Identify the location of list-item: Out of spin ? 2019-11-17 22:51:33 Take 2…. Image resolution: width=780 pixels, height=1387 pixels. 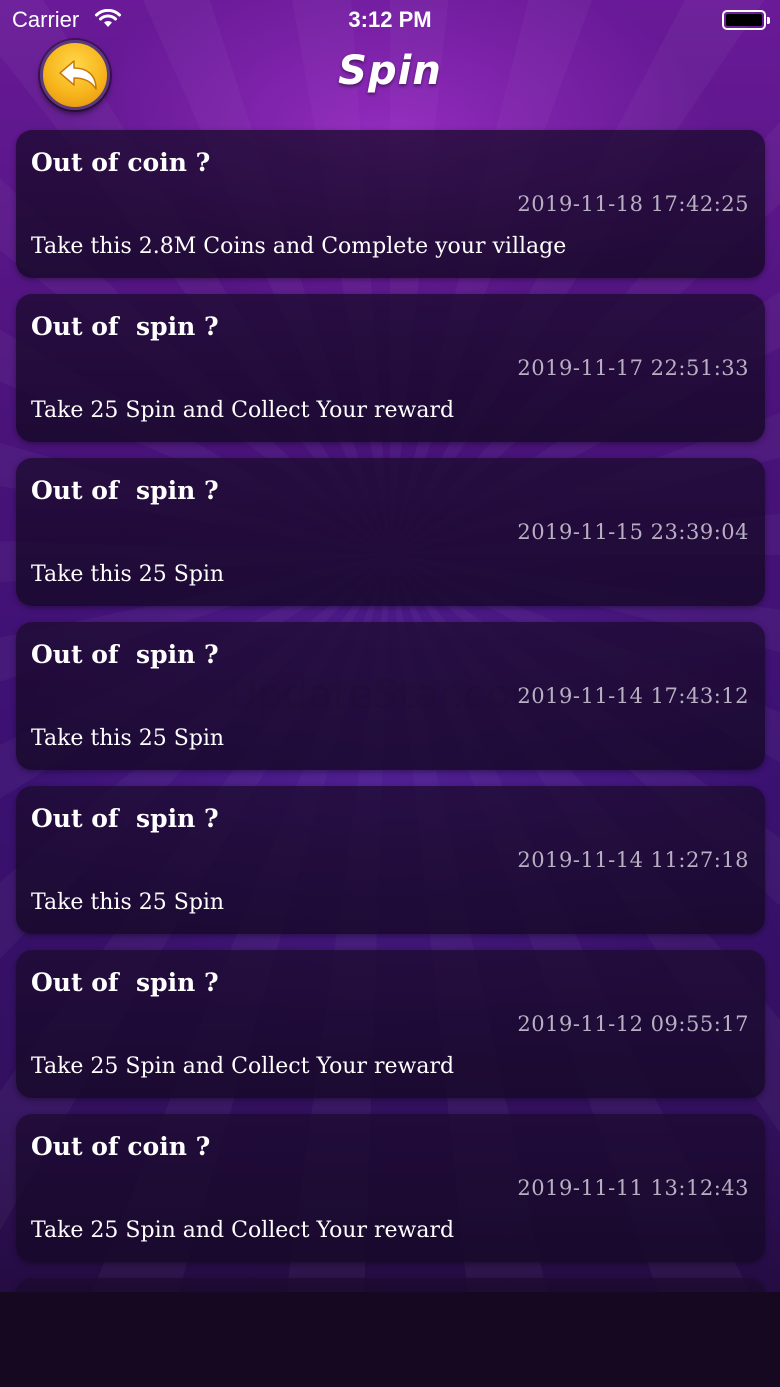
(390, 368).